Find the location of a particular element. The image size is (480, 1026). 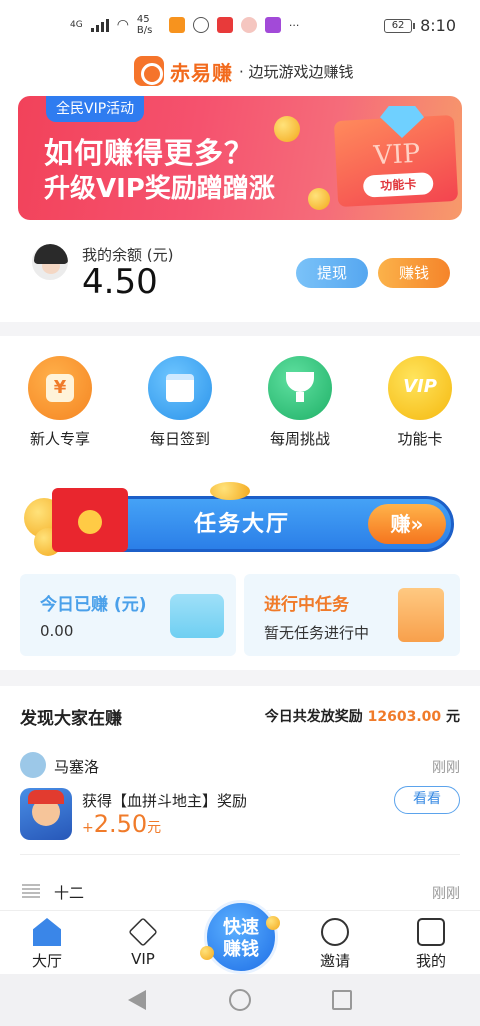

game-icon is located at coordinates (46, 814).